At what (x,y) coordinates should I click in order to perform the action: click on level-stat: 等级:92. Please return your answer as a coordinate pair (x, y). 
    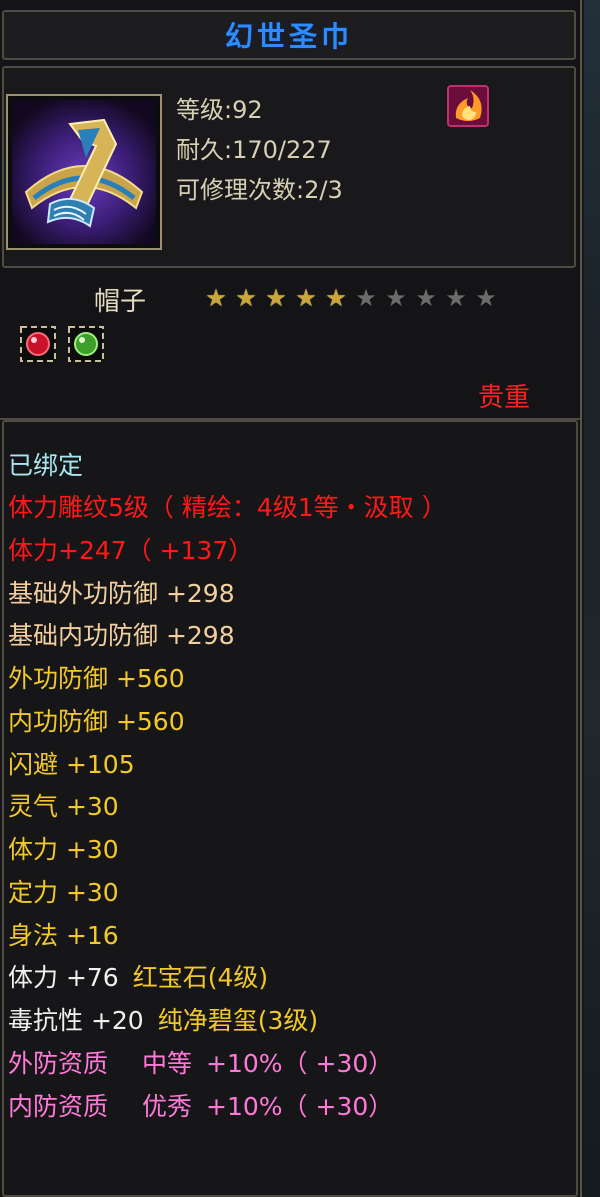
    Looking at the image, I should click on (219, 110).